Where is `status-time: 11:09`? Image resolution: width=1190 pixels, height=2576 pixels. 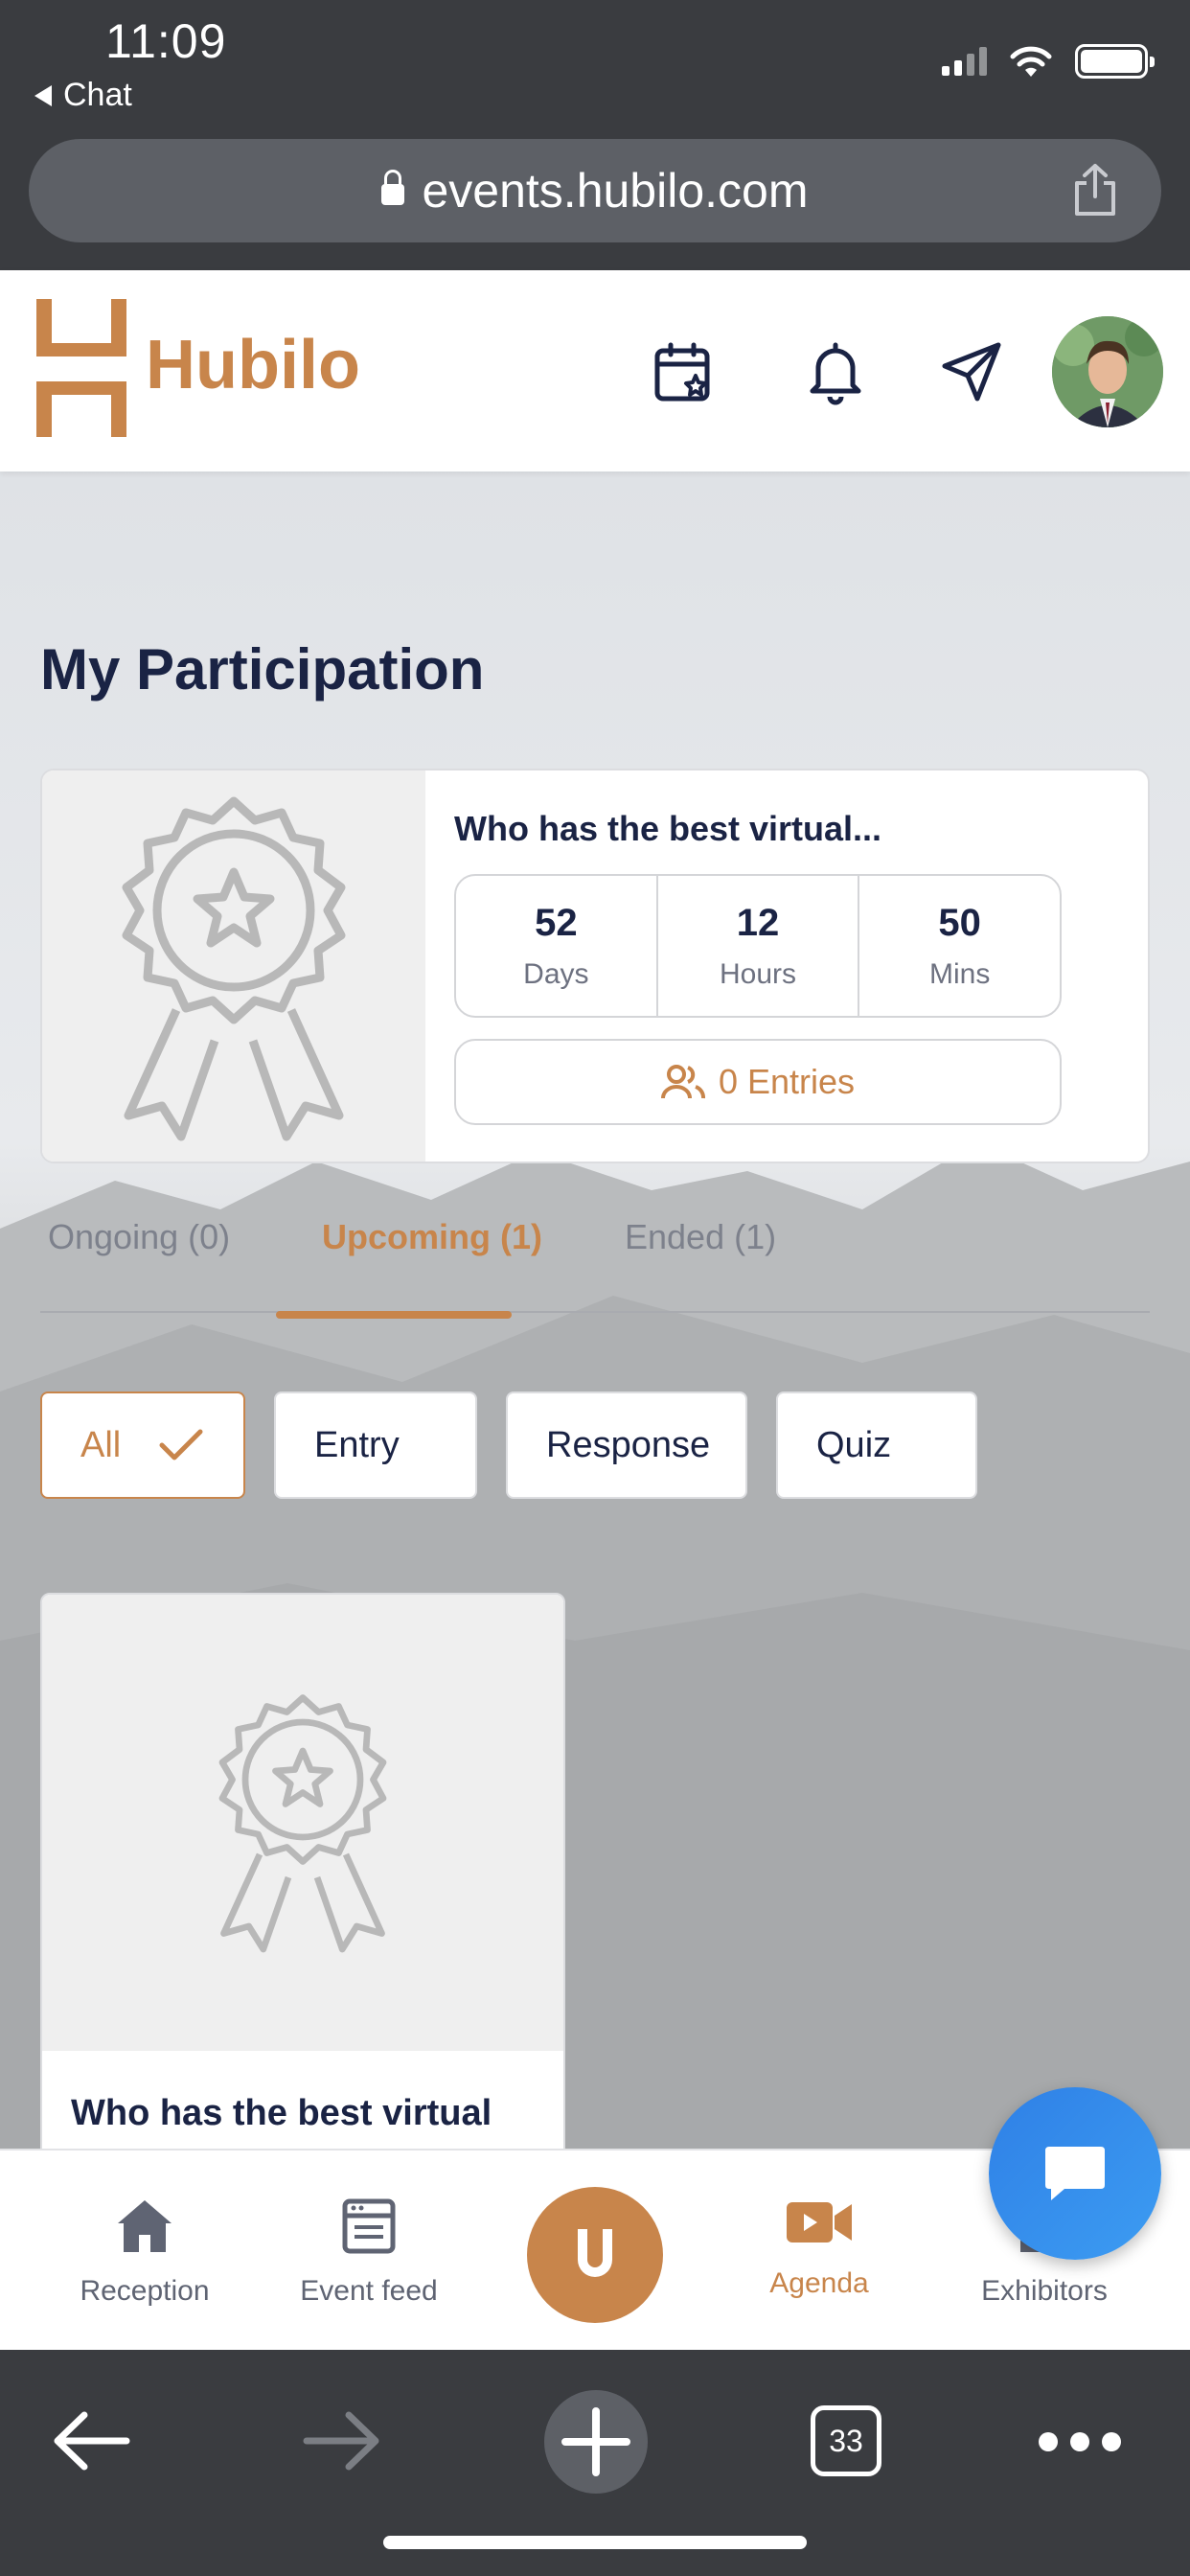
status-time: 11:09 is located at coordinates (166, 41).